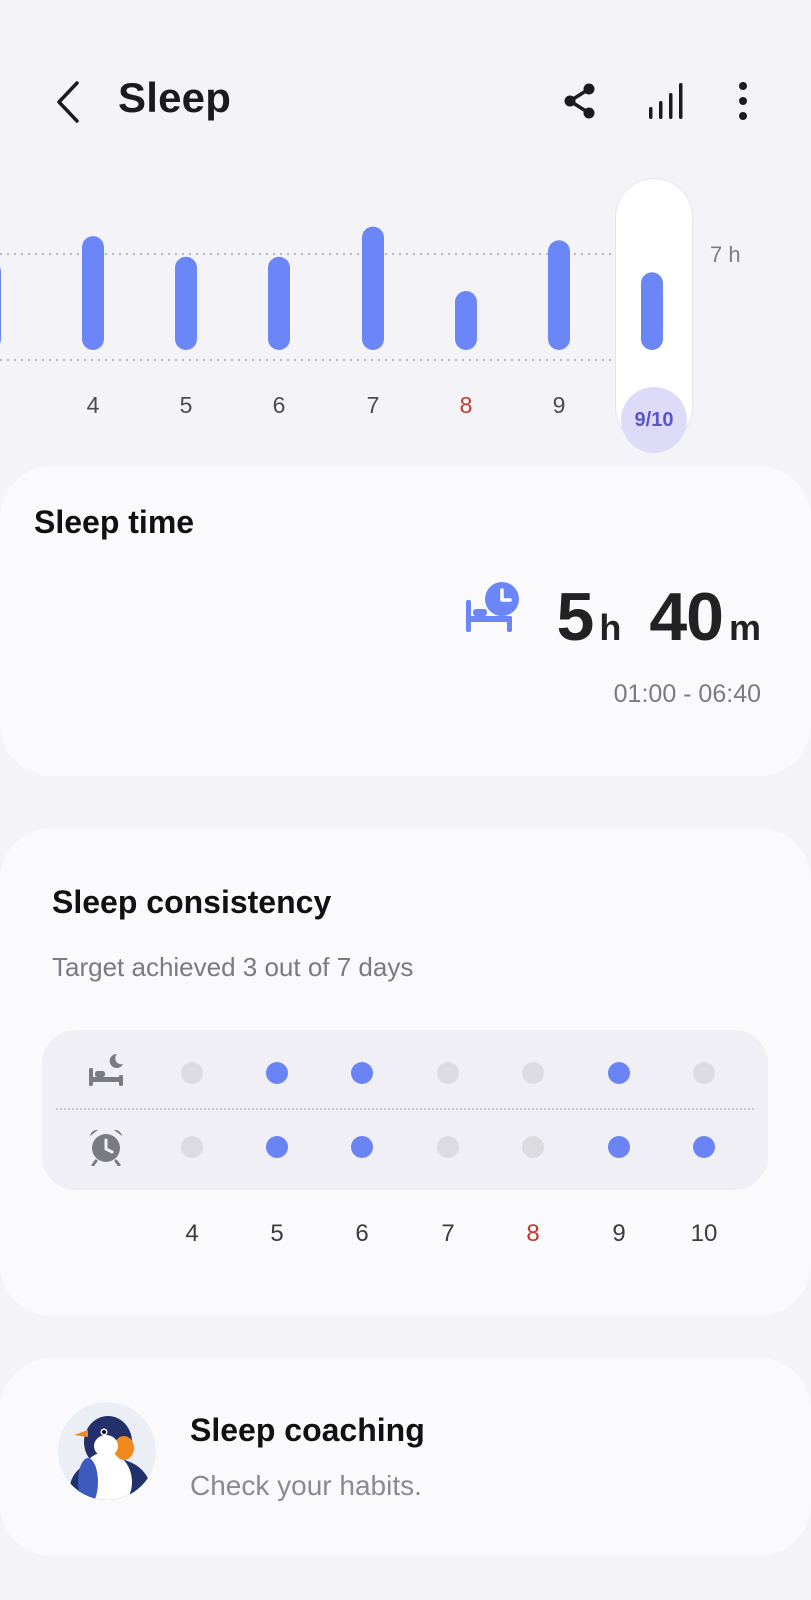 Image resolution: width=811 pixels, height=1600 pixels. What do you see at coordinates (619, 1233) in the screenshot?
I see `consistency-day-9: 9` at bounding box center [619, 1233].